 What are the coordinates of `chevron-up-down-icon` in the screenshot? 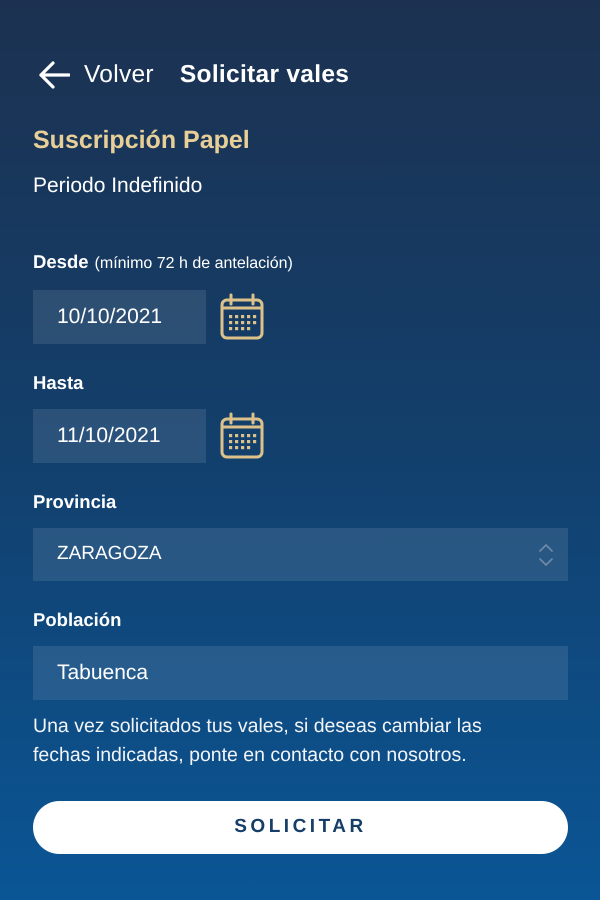 It's located at (546, 555).